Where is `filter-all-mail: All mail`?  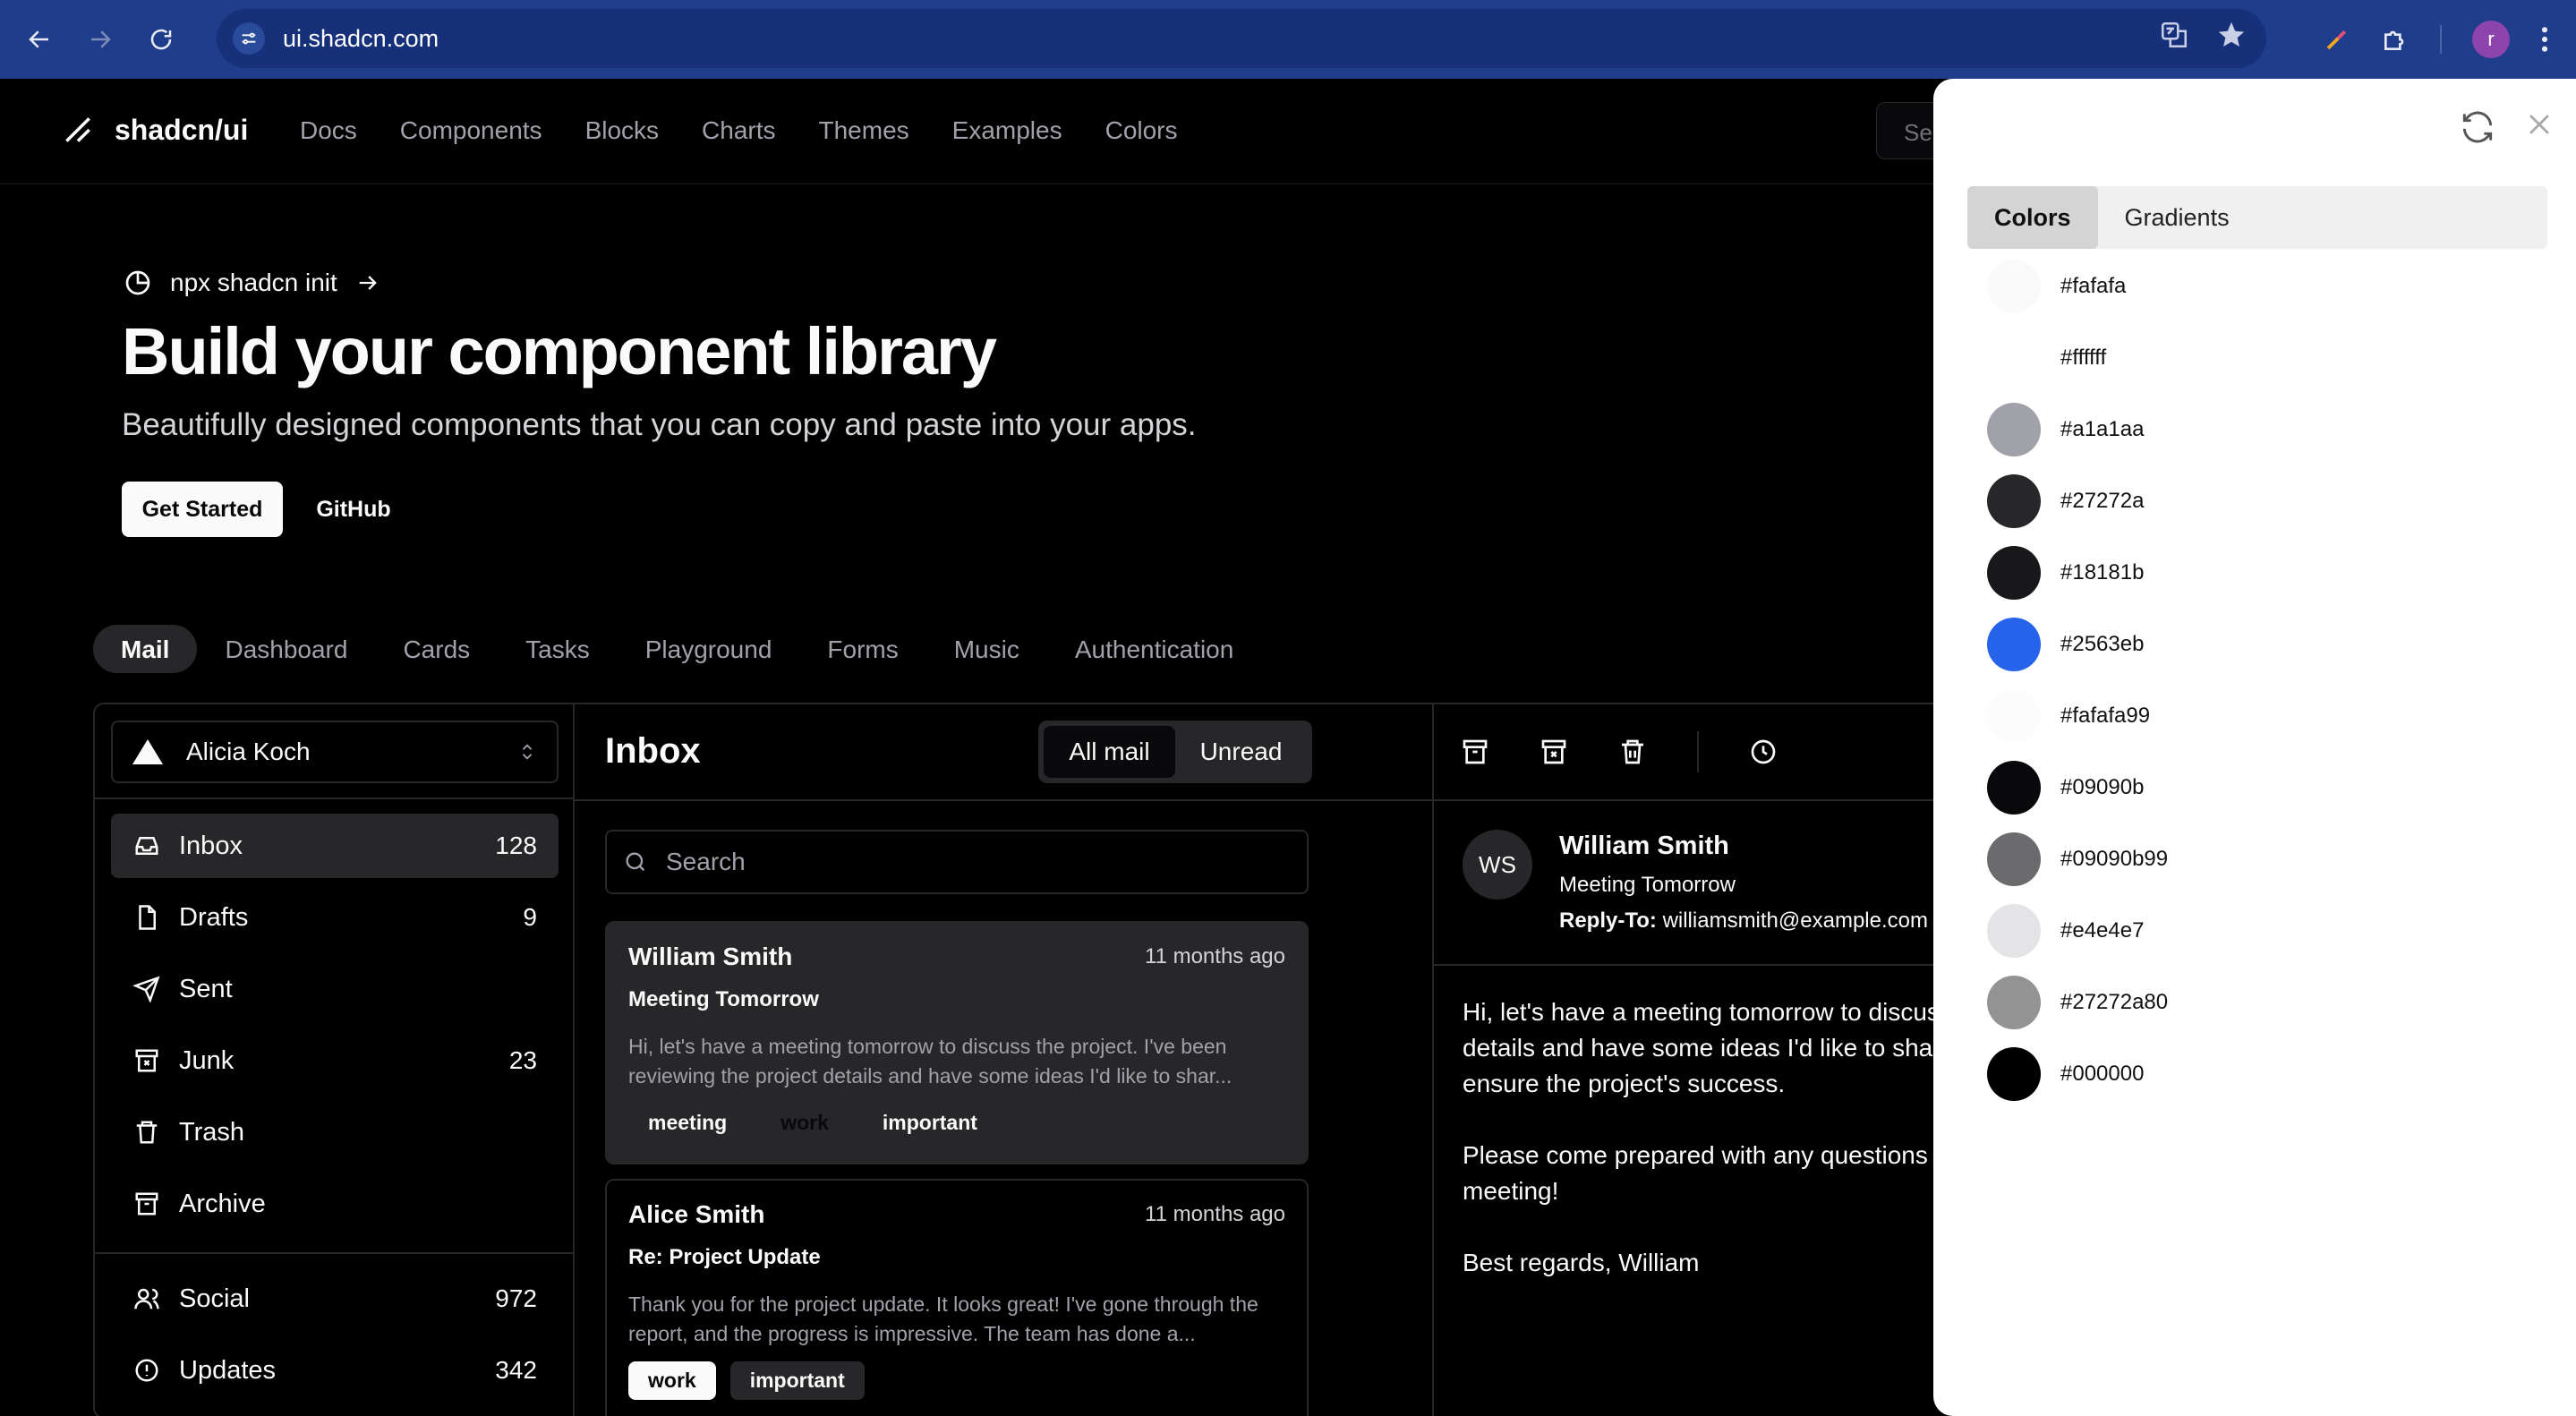
filter-all-mail: All mail is located at coordinates (1109, 752).